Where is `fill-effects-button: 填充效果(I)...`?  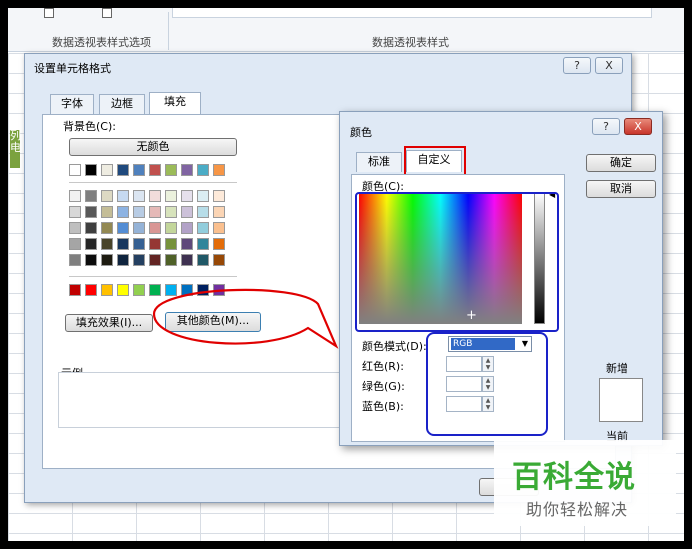
fill-effects-button: 填充效果(I)... is located at coordinates (109, 323).